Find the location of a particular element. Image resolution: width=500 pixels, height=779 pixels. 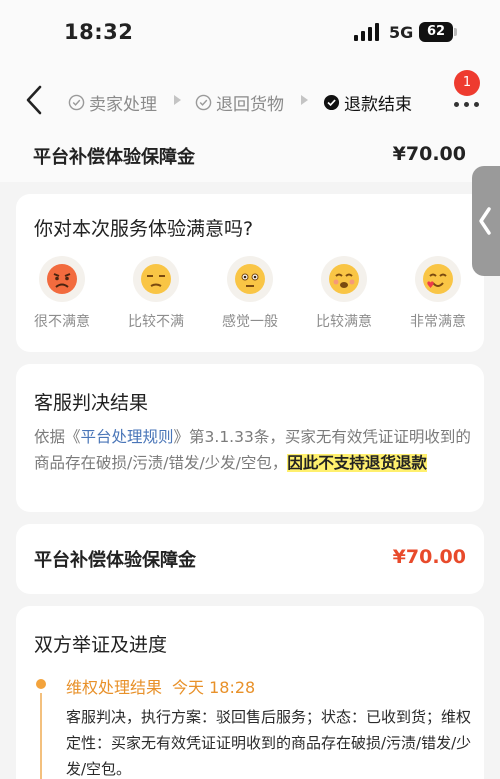

neutral-face-icon is located at coordinates (250, 279).